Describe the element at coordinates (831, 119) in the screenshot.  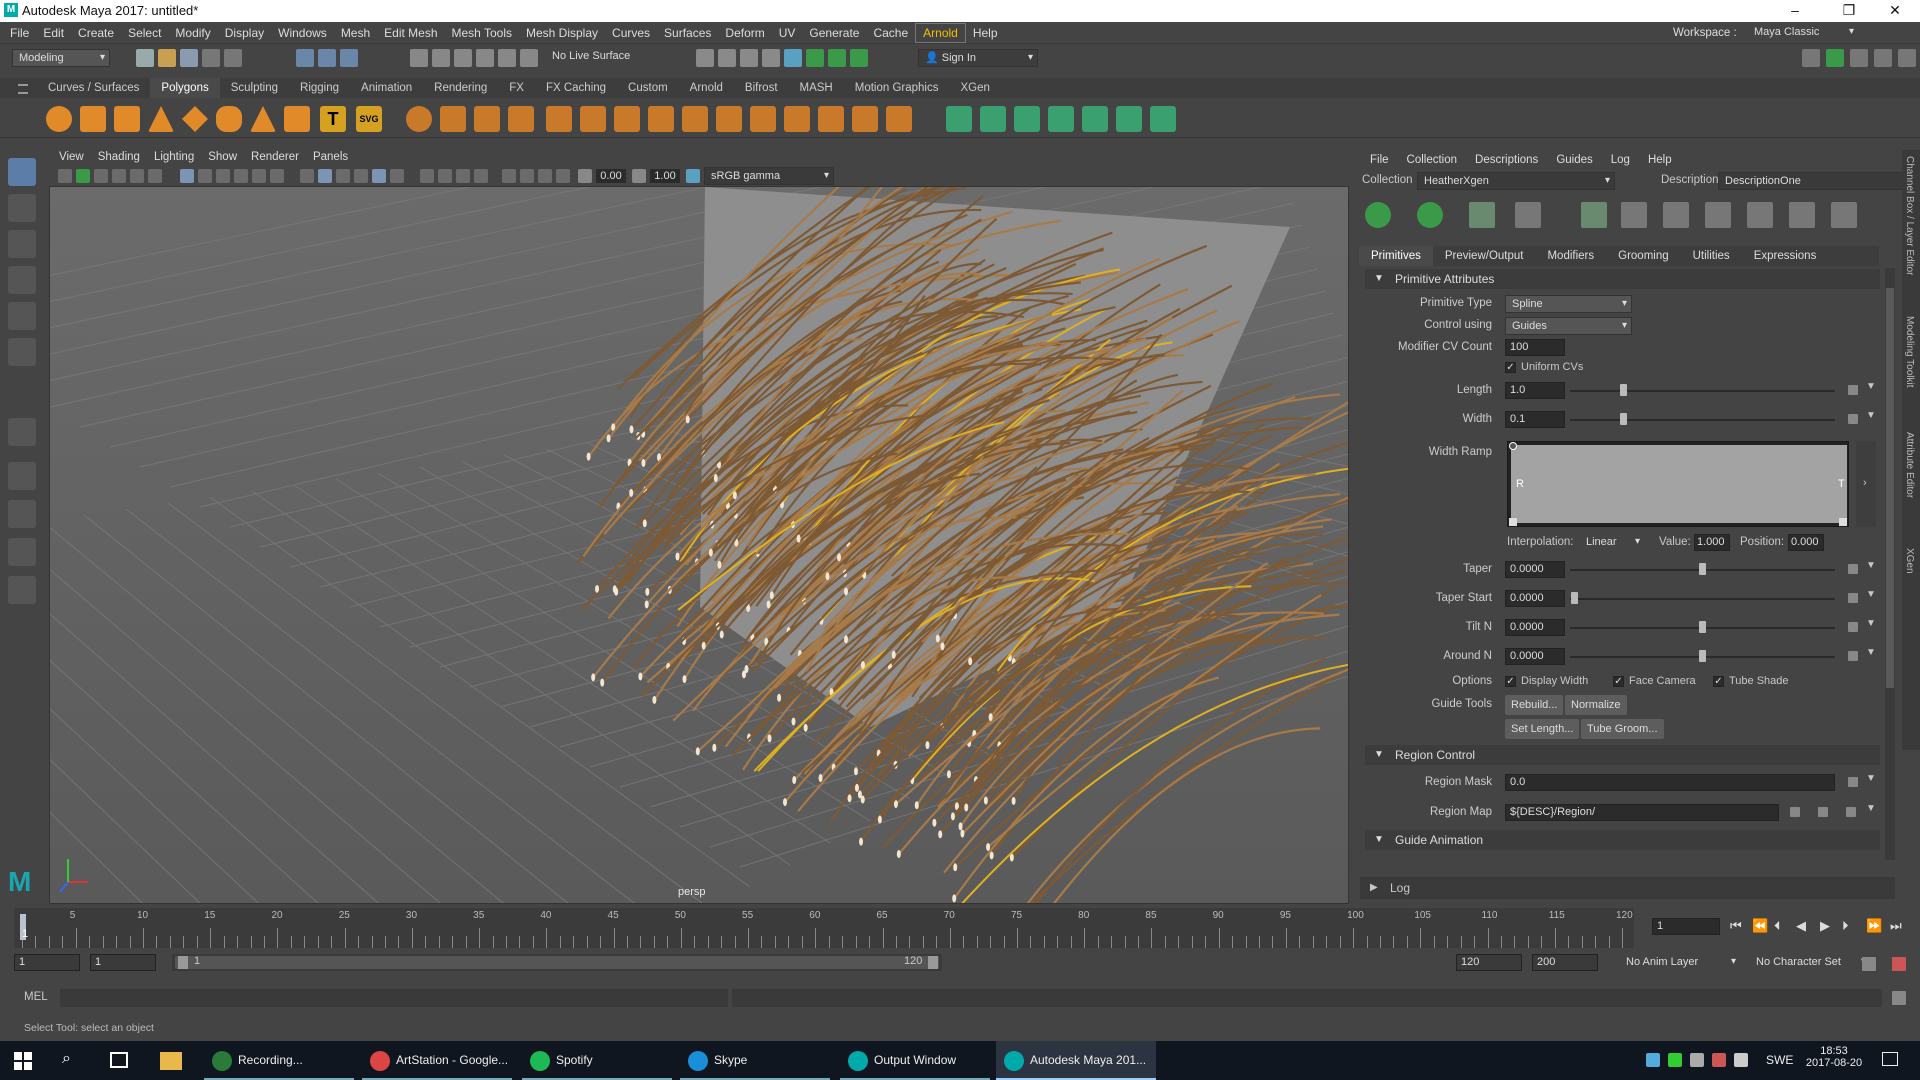
I see `quad-draw-icon` at that location.